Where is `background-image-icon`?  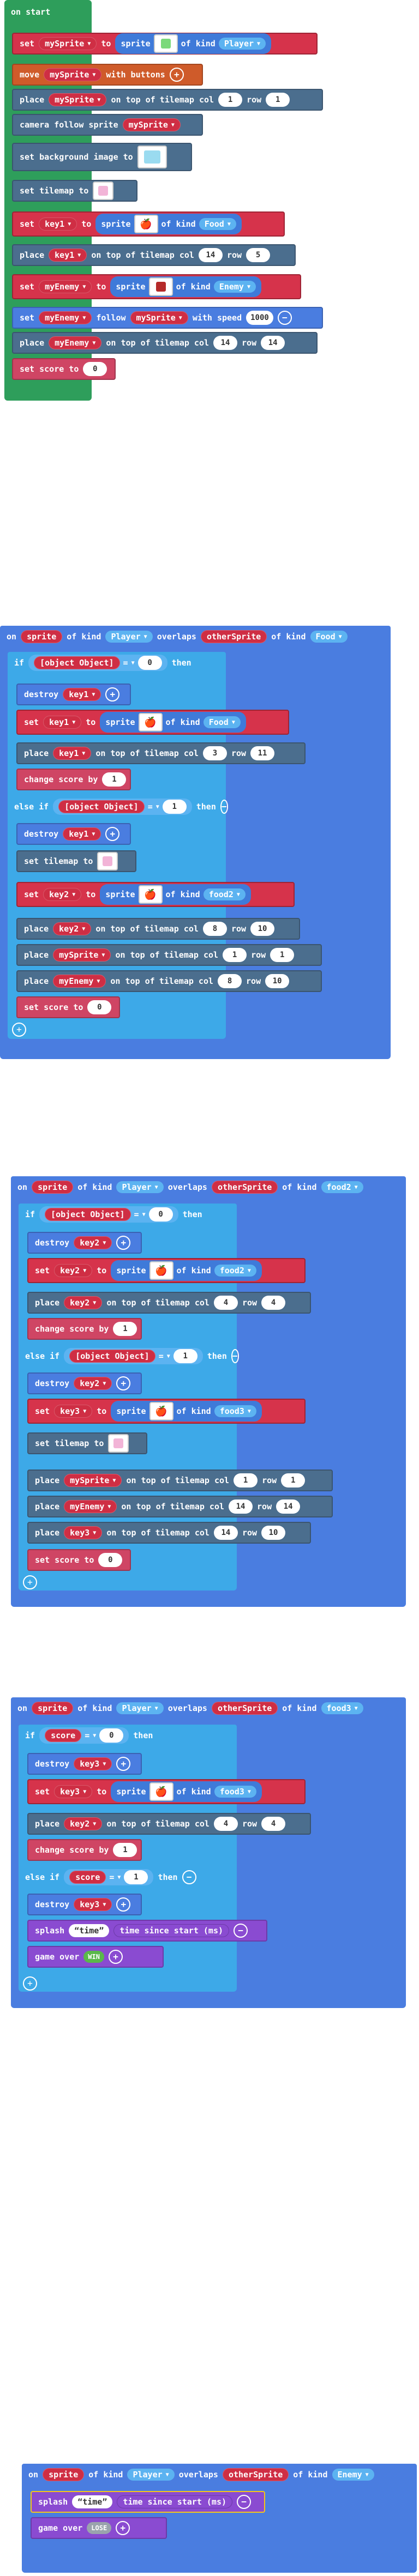
background-image-icon is located at coordinates (152, 157).